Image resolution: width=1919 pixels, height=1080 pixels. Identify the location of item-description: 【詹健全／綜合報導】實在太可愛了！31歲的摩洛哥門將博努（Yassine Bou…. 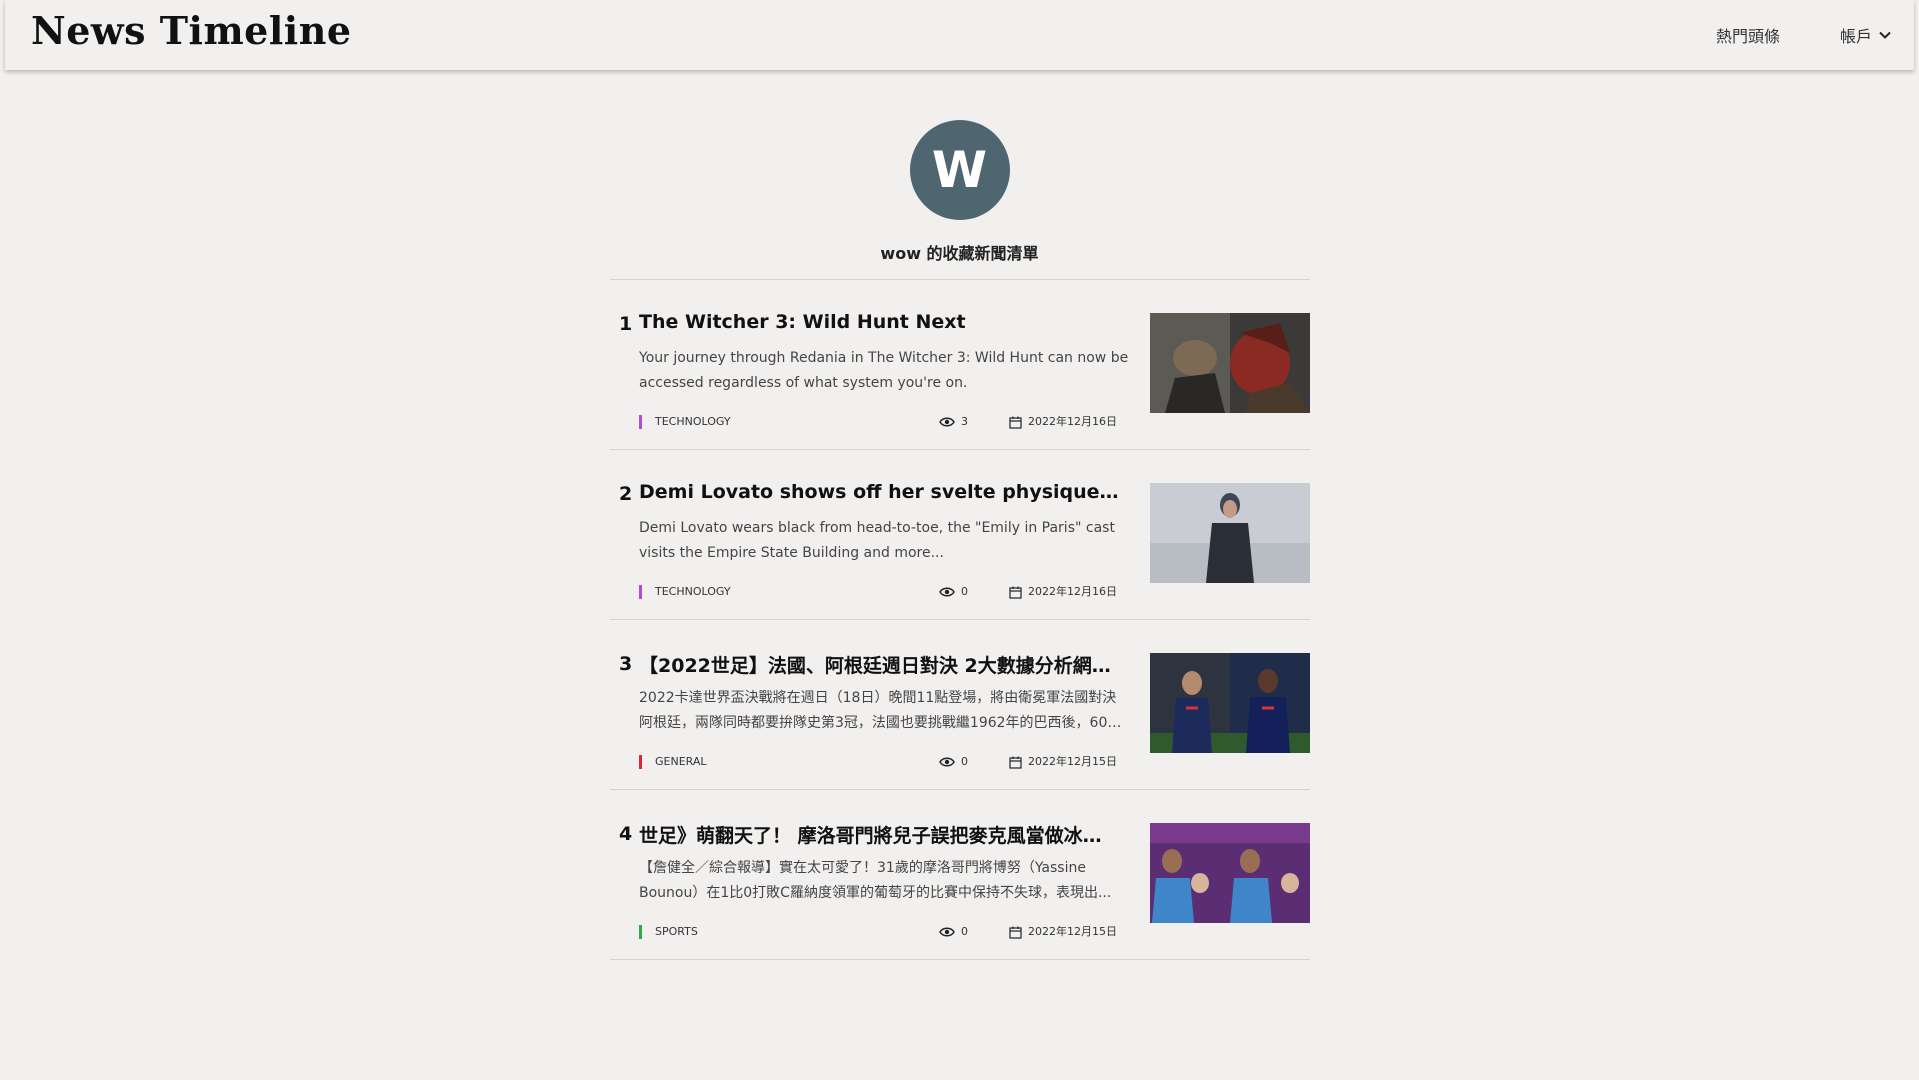
(875, 880).